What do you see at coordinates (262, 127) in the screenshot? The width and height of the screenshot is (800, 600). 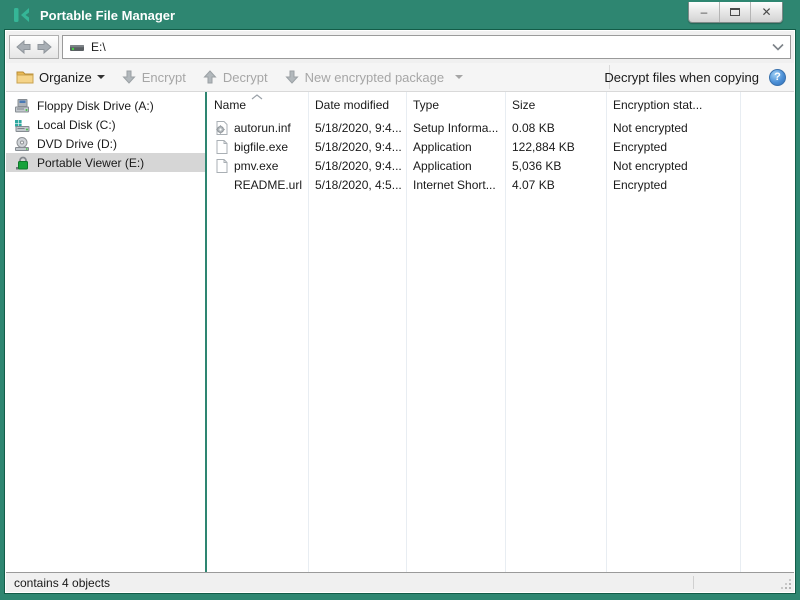 I see `file-name: autorun.inf` at bounding box center [262, 127].